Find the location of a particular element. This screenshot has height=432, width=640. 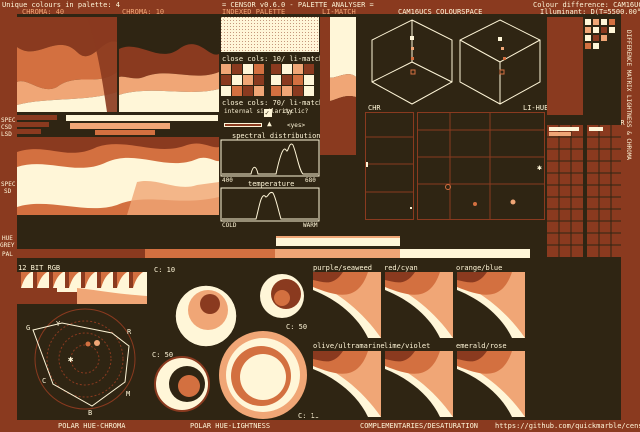

hue-lightness-circle-c10b is located at coordinates (263, 375).